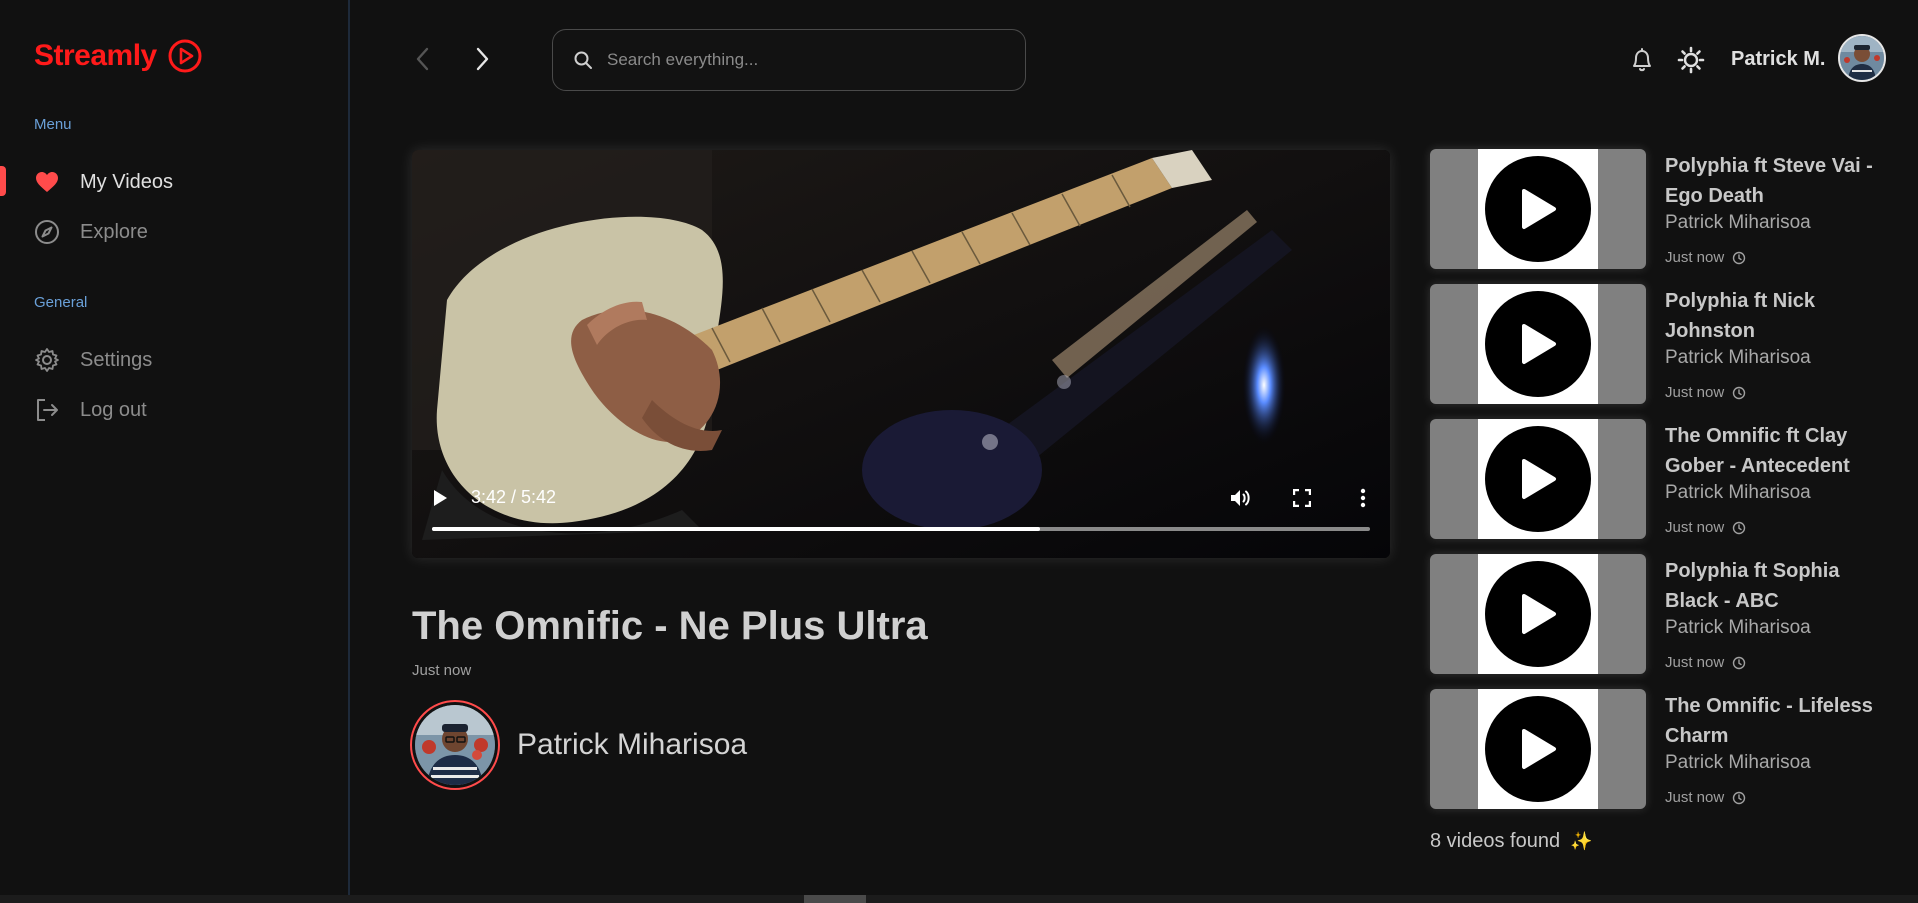 This screenshot has height=903, width=1918. I want to click on sidebar-item-explore: Explore, so click(91, 232).